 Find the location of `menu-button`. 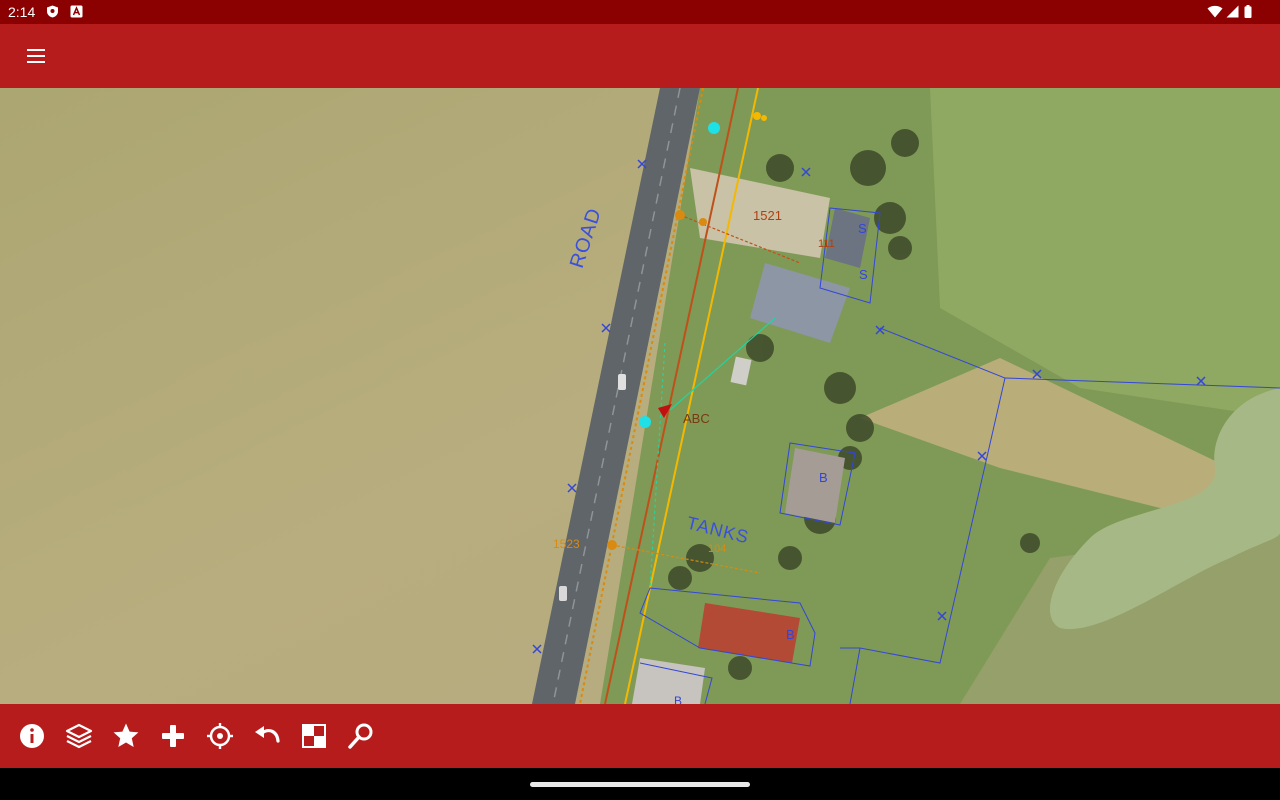

menu-button is located at coordinates (36, 56).